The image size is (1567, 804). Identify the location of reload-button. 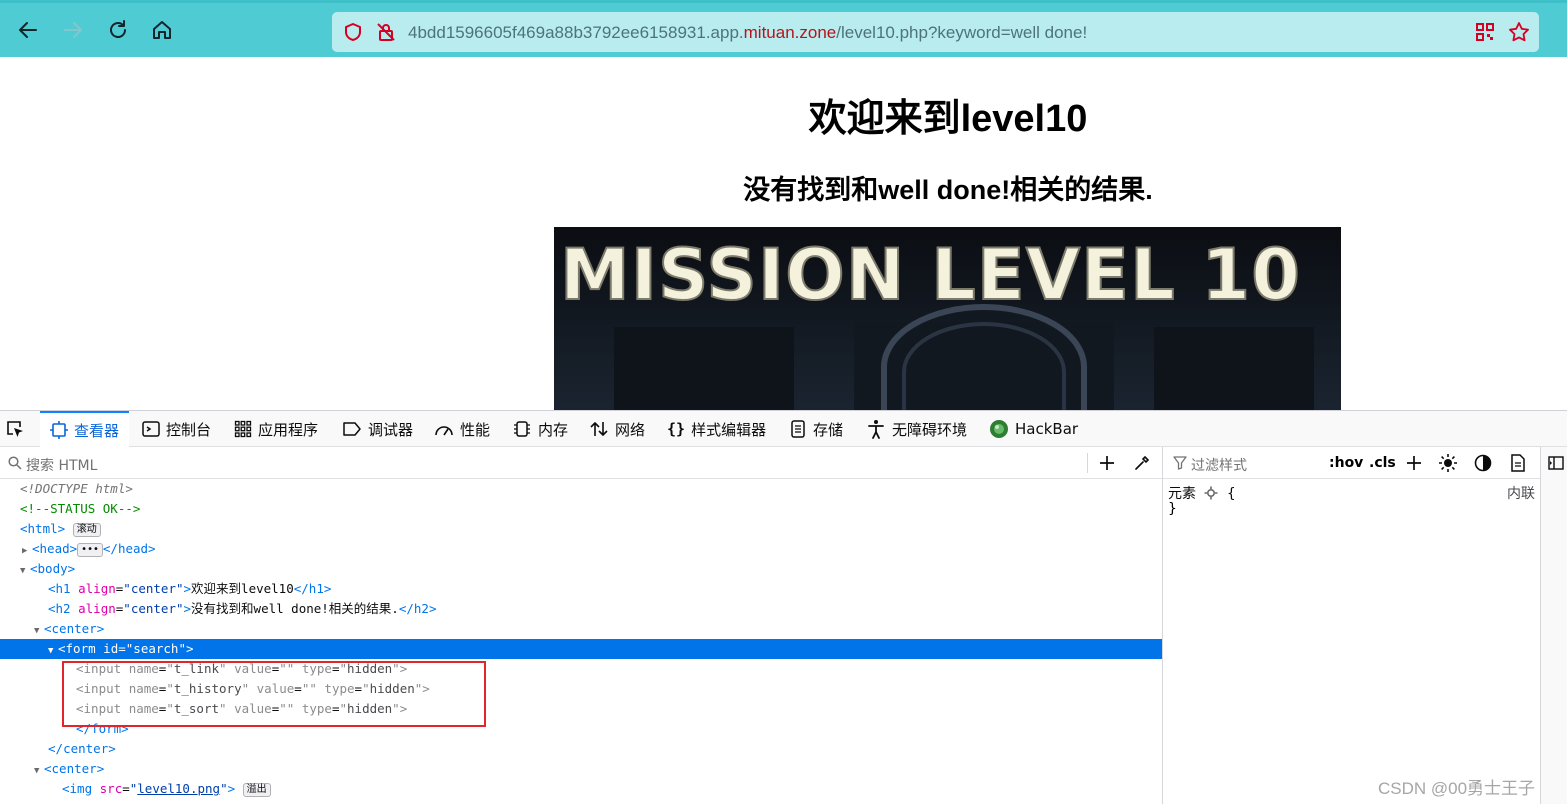
(118, 30).